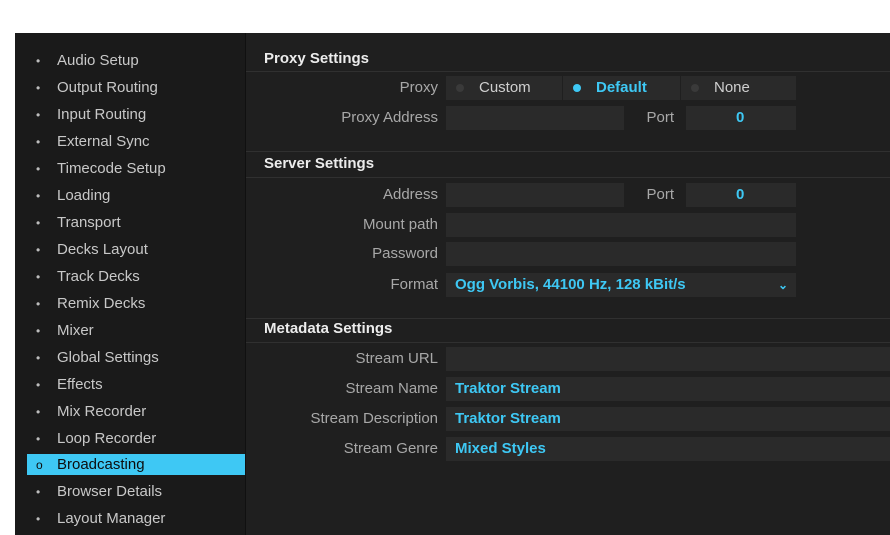  I want to click on sidebar-item-label: Input Routing, so click(102, 114).